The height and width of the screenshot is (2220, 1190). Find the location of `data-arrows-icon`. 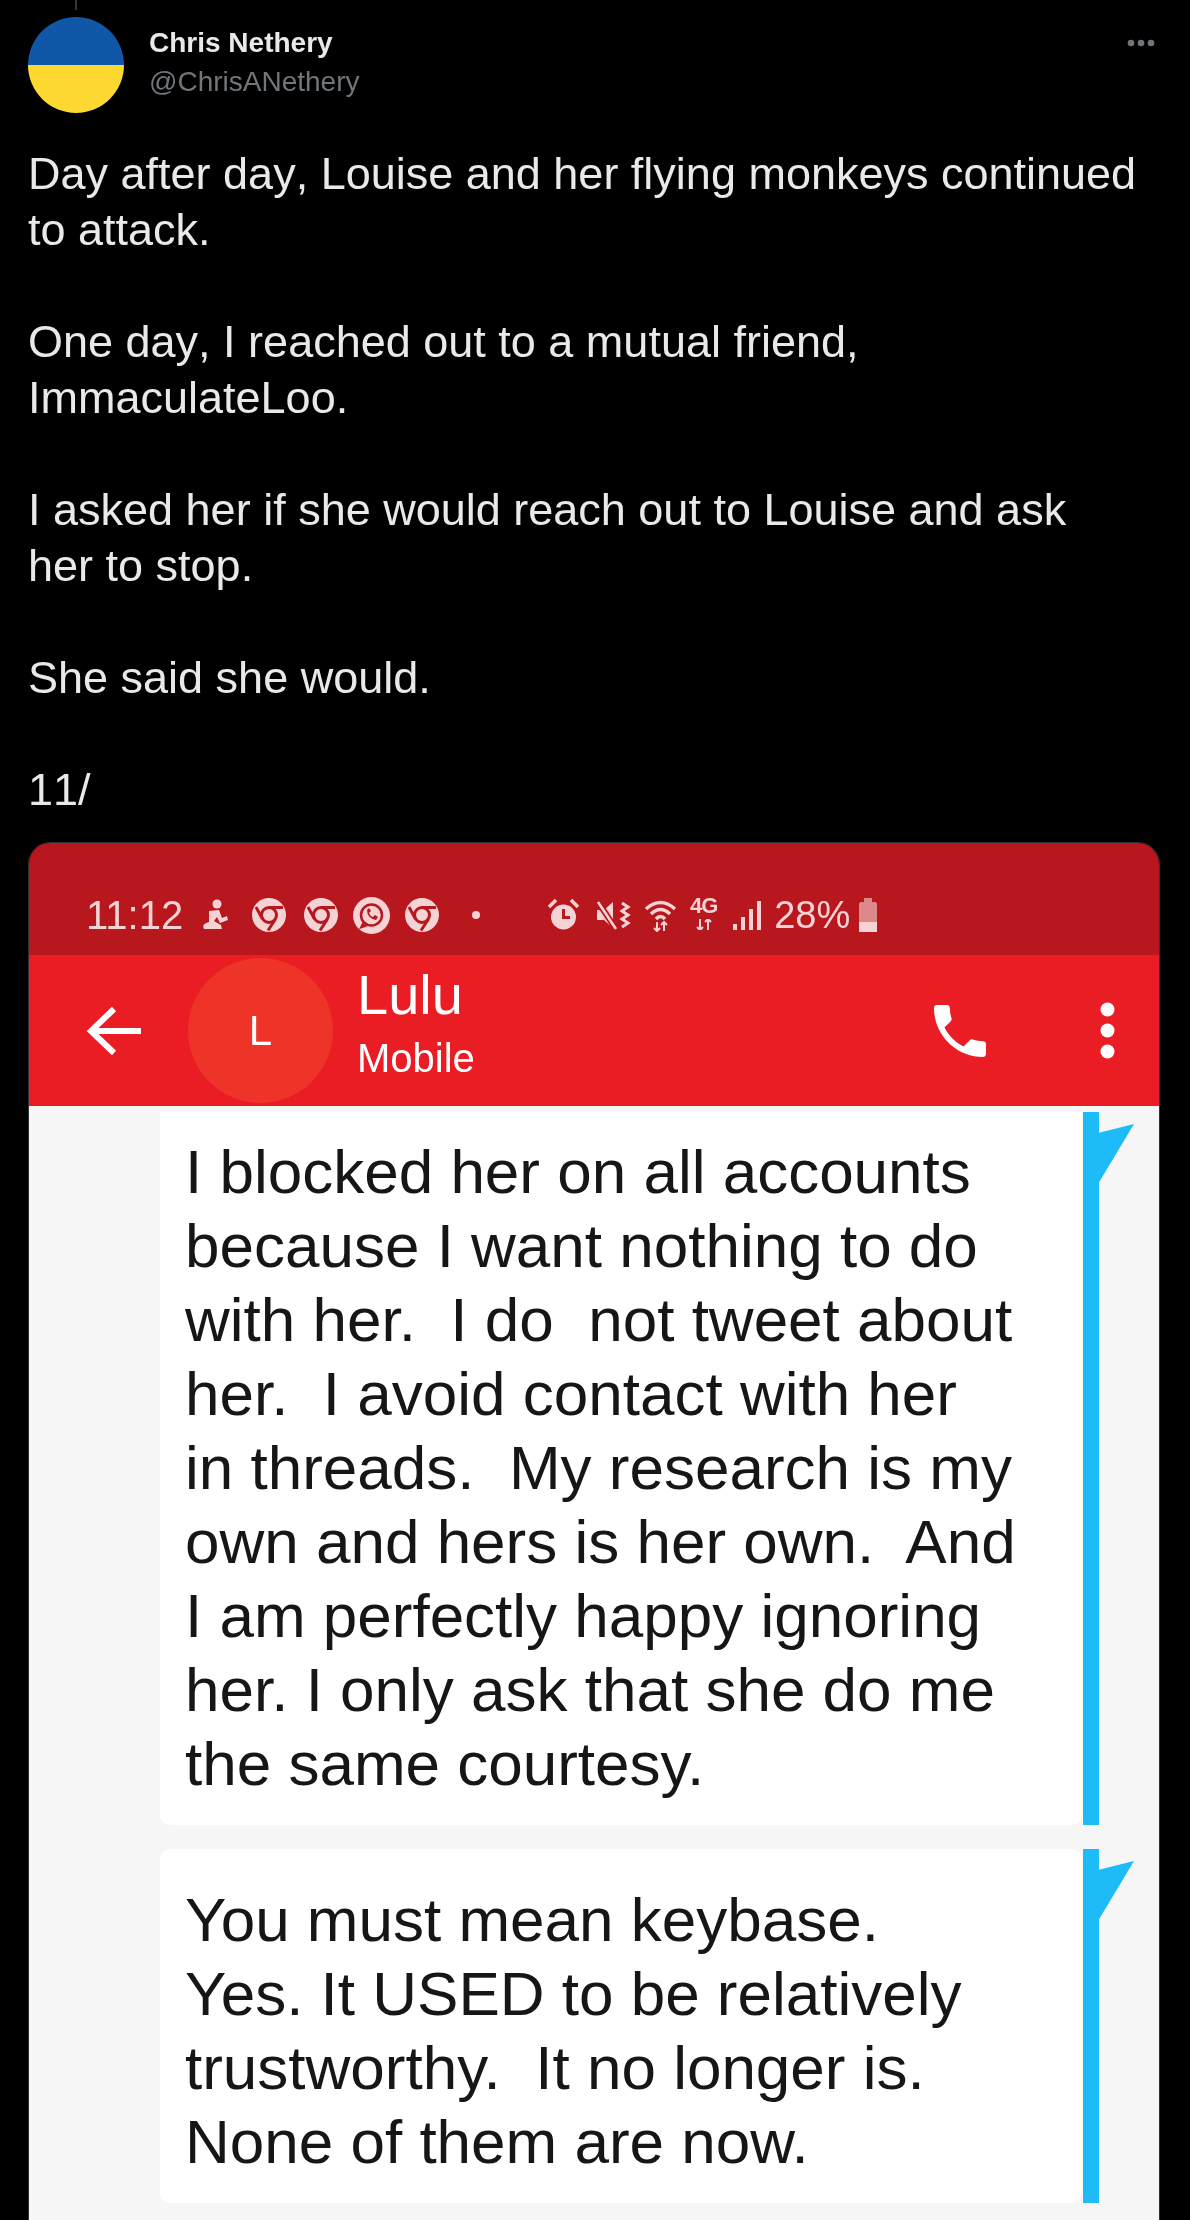

data-arrows-icon is located at coordinates (703, 924).